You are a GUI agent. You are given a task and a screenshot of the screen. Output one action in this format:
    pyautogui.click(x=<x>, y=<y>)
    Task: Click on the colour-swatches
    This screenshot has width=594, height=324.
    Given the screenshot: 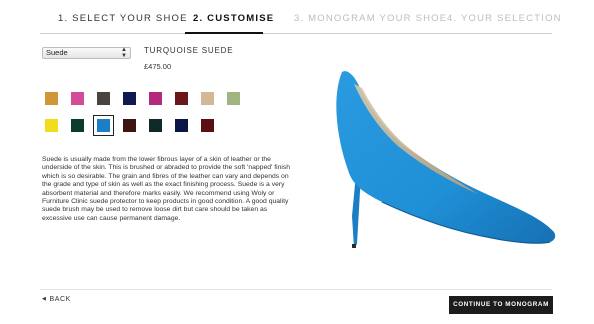 What is the action you would take?
    pyautogui.click(x=155, y=119)
    